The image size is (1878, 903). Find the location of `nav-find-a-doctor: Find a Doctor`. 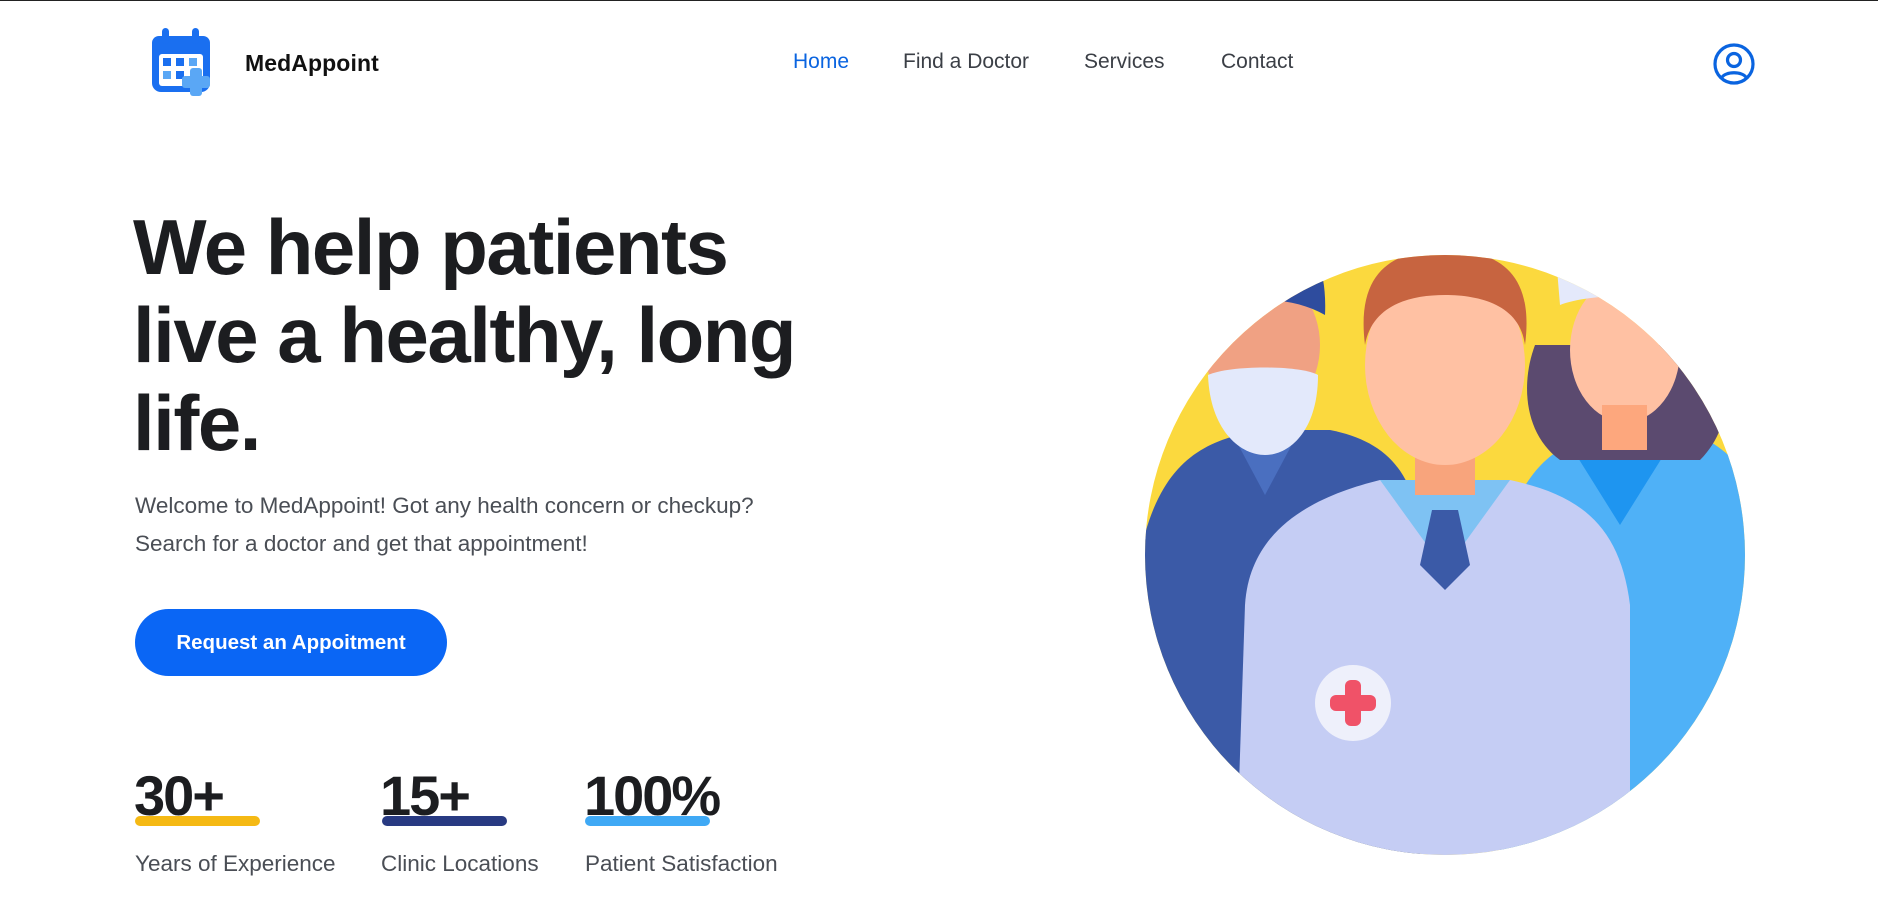

nav-find-a-doctor: Find a Doctor is located at coordinates (966, 62).